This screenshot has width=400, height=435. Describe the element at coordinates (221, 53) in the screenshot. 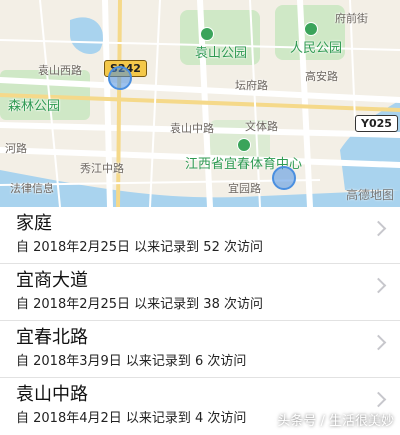

I see `map-label-yuanshan-park: 袁山公园` at that location.